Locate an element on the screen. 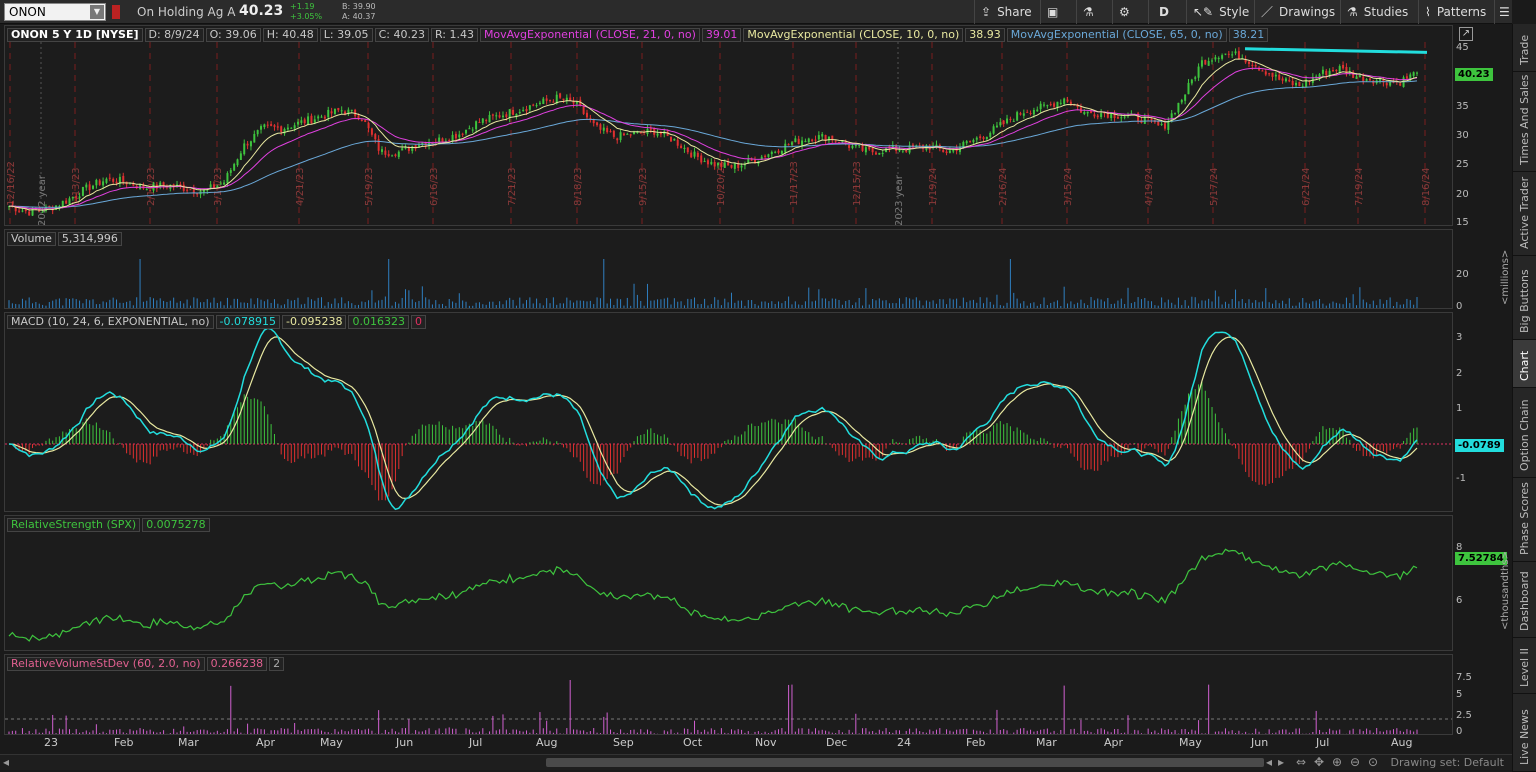 The image size is (1536, 772). share-button: ⇪ Share is located at coordinates (1006, 12).